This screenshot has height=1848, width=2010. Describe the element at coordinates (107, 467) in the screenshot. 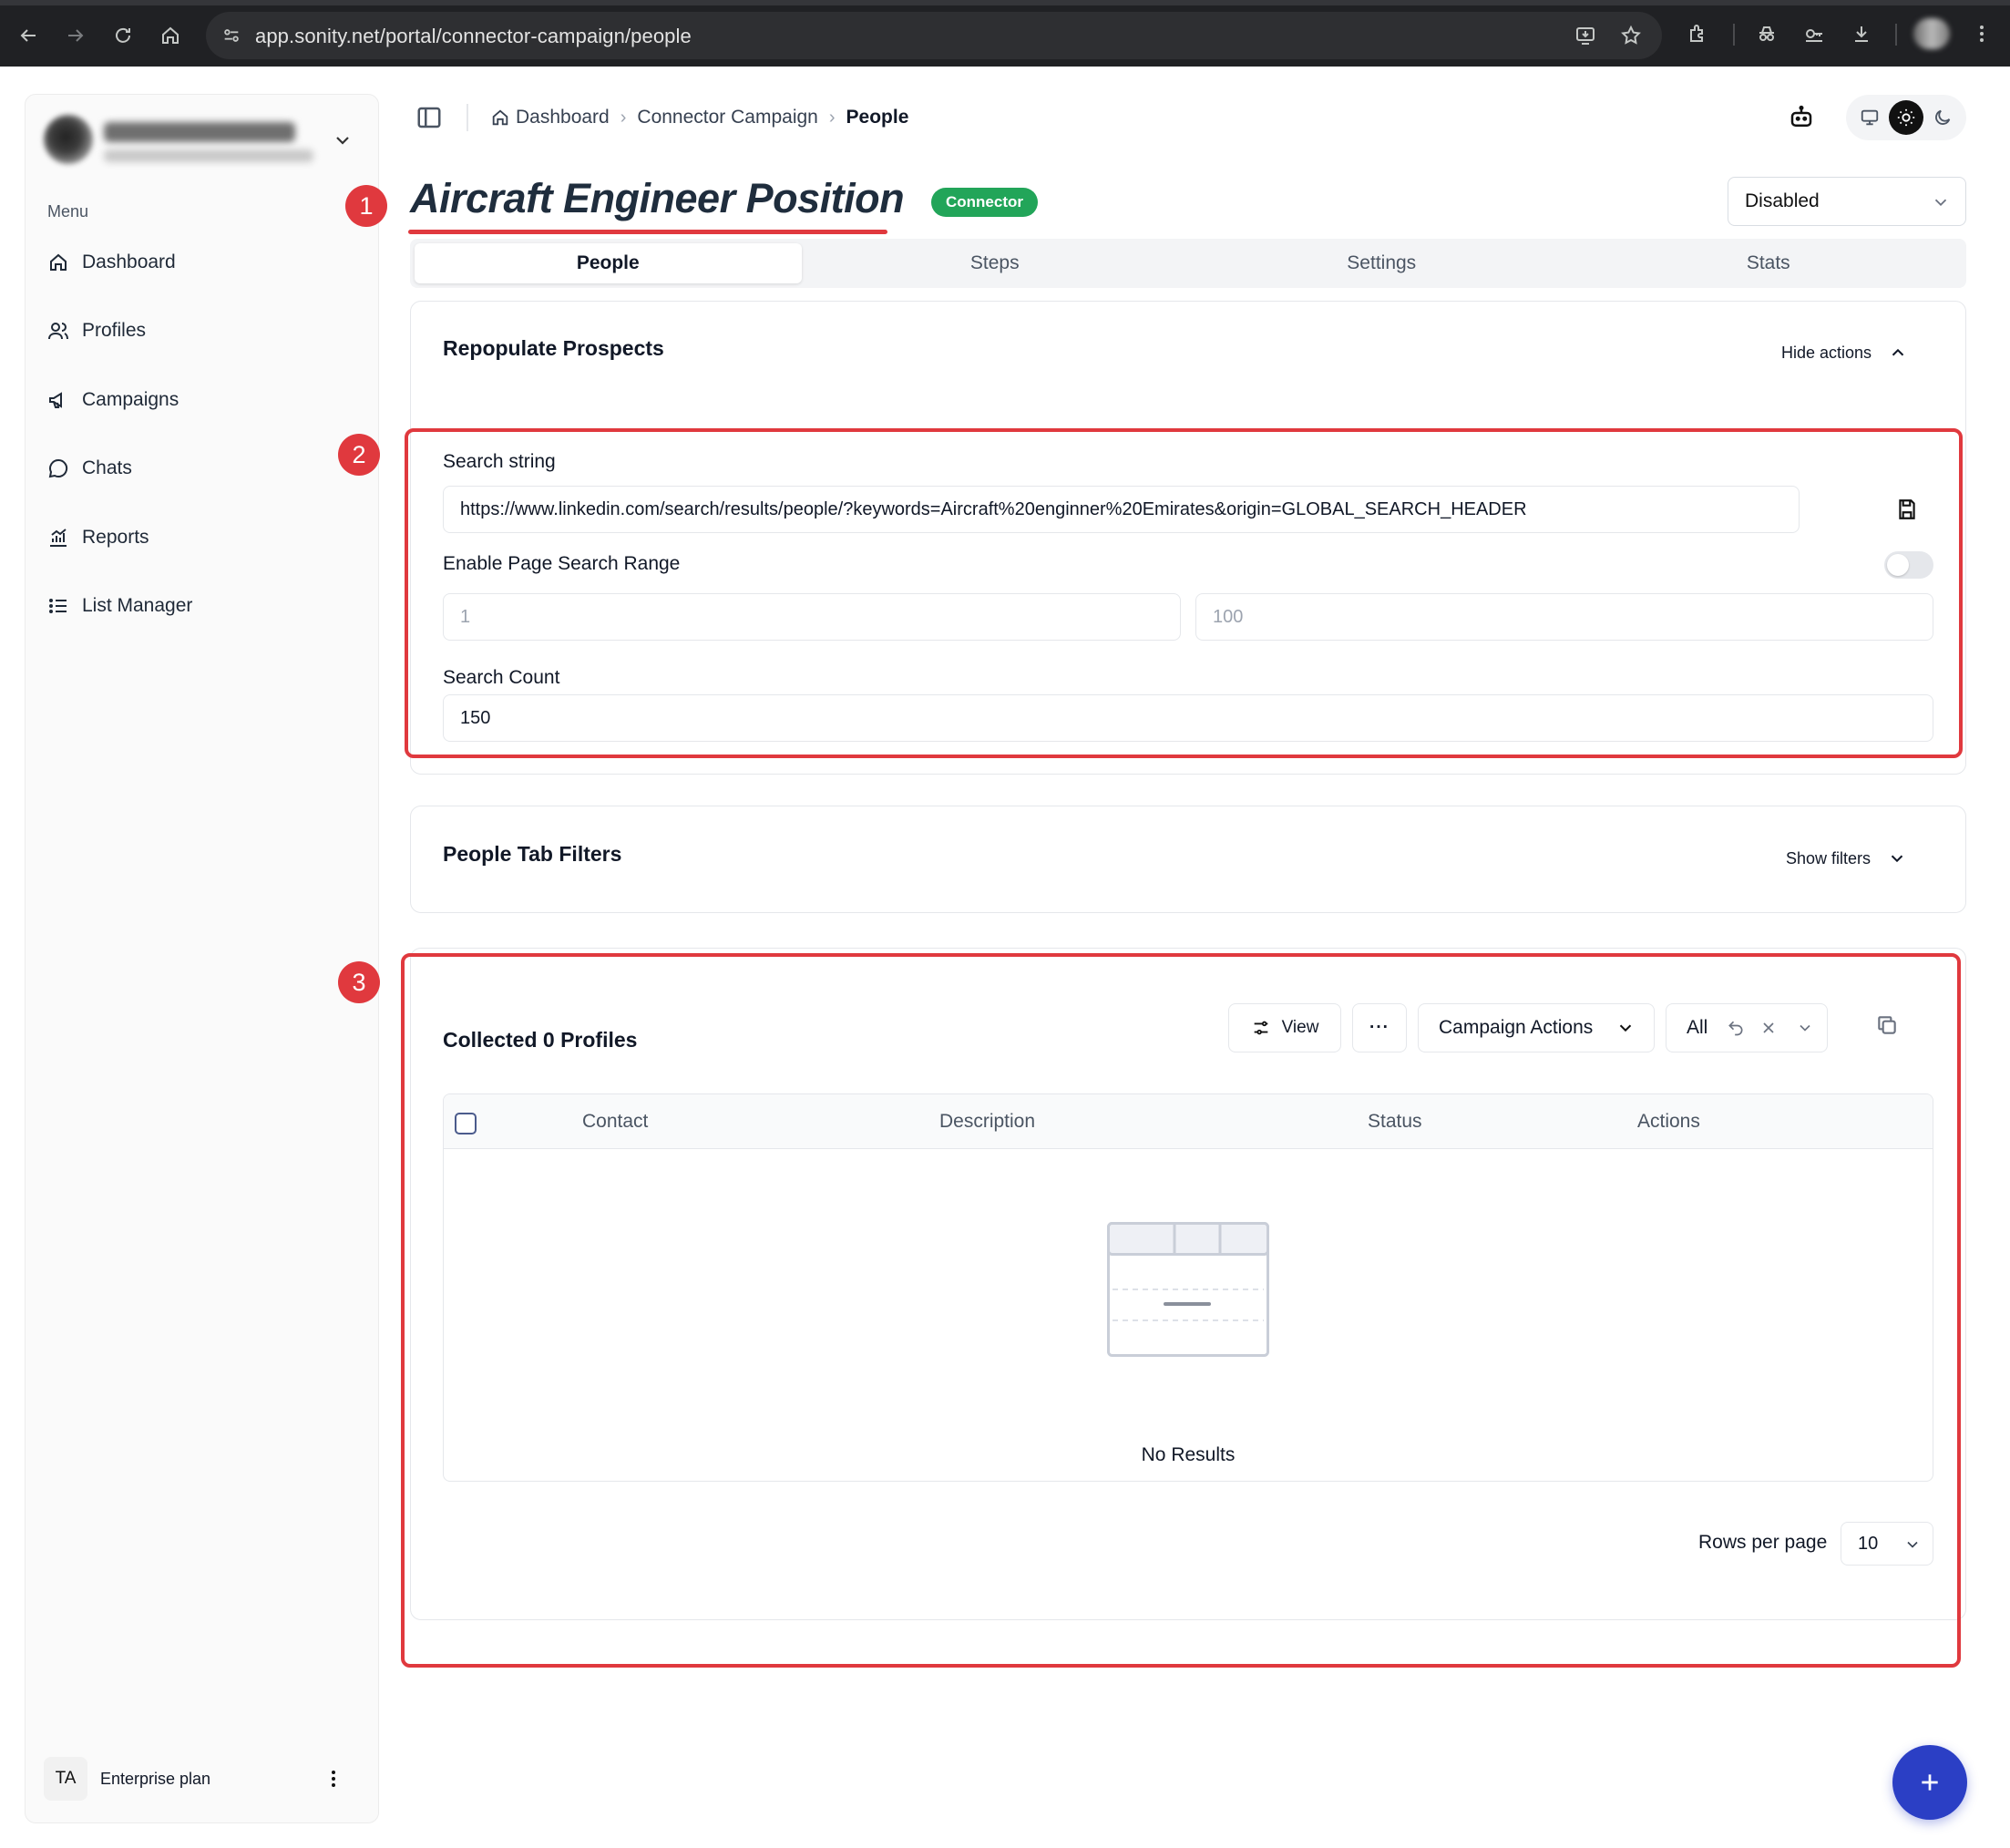

I see `sidebar-item-label: Chats` at that location.